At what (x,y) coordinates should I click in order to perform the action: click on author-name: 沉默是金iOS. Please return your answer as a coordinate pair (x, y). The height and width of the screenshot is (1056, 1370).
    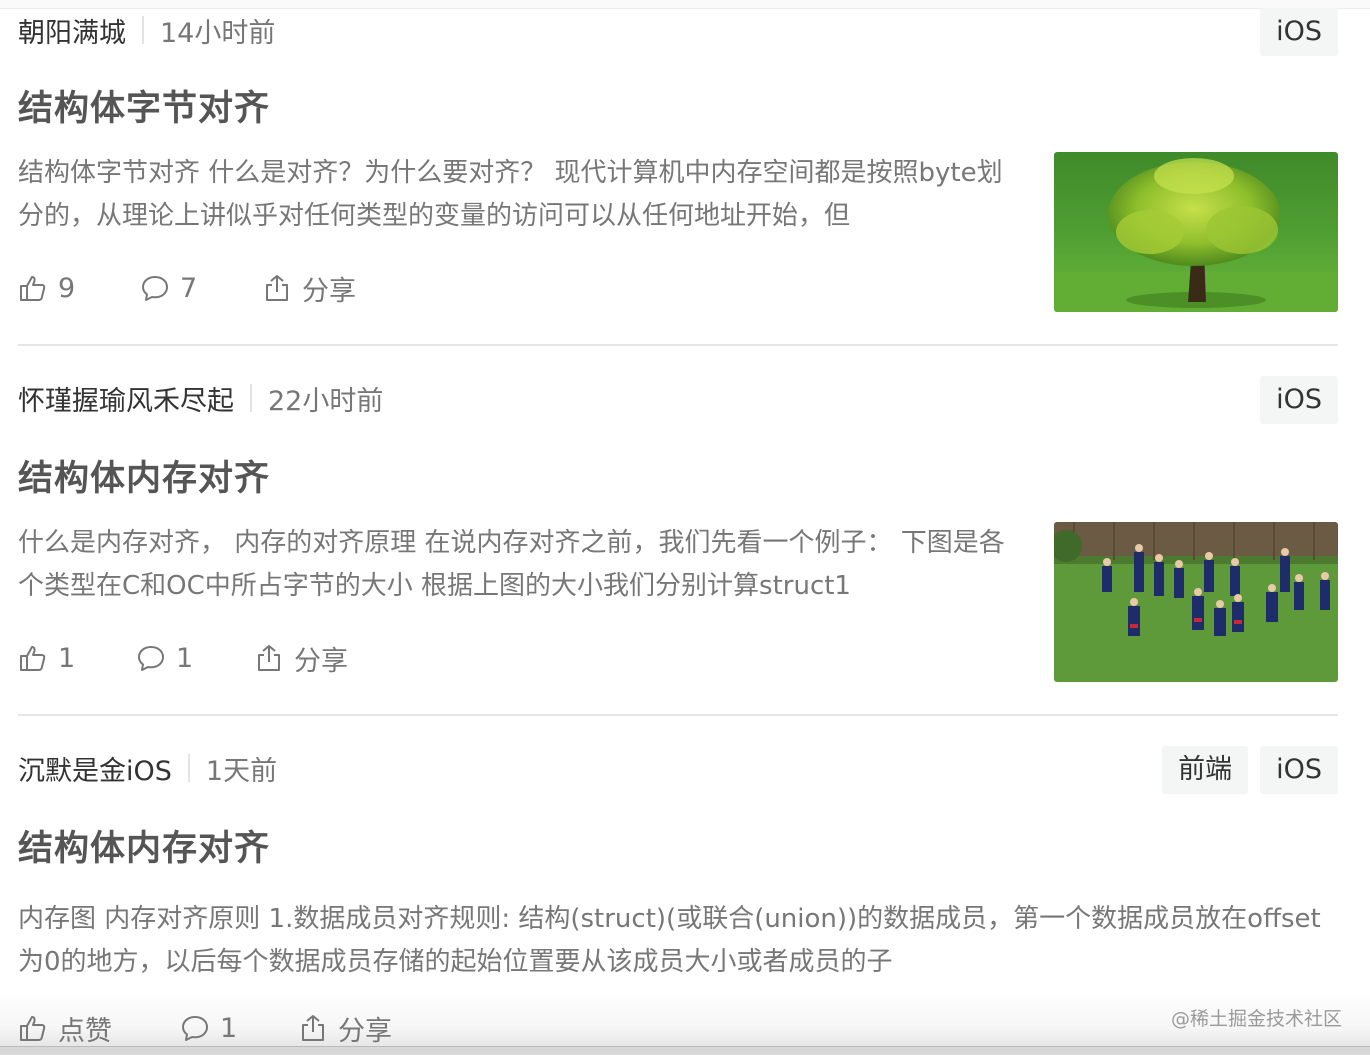
    Looking at the image, I should click on (95, 768).